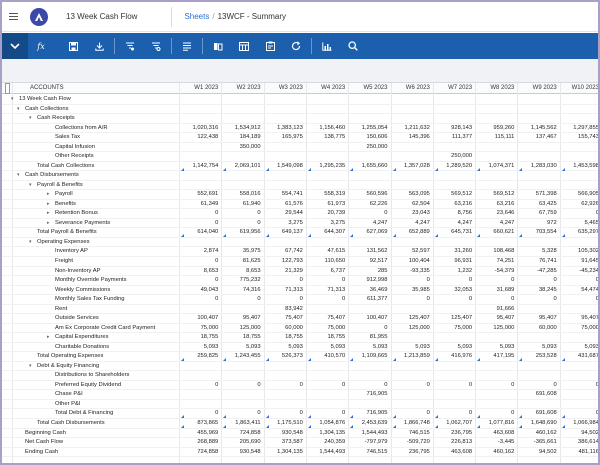 The height and width of the screenshot is (465, 600). What do you see at coordinates (242, 434) in the screenshot?
I see `value-cell: 724,858` at bounding box center [242, 434].